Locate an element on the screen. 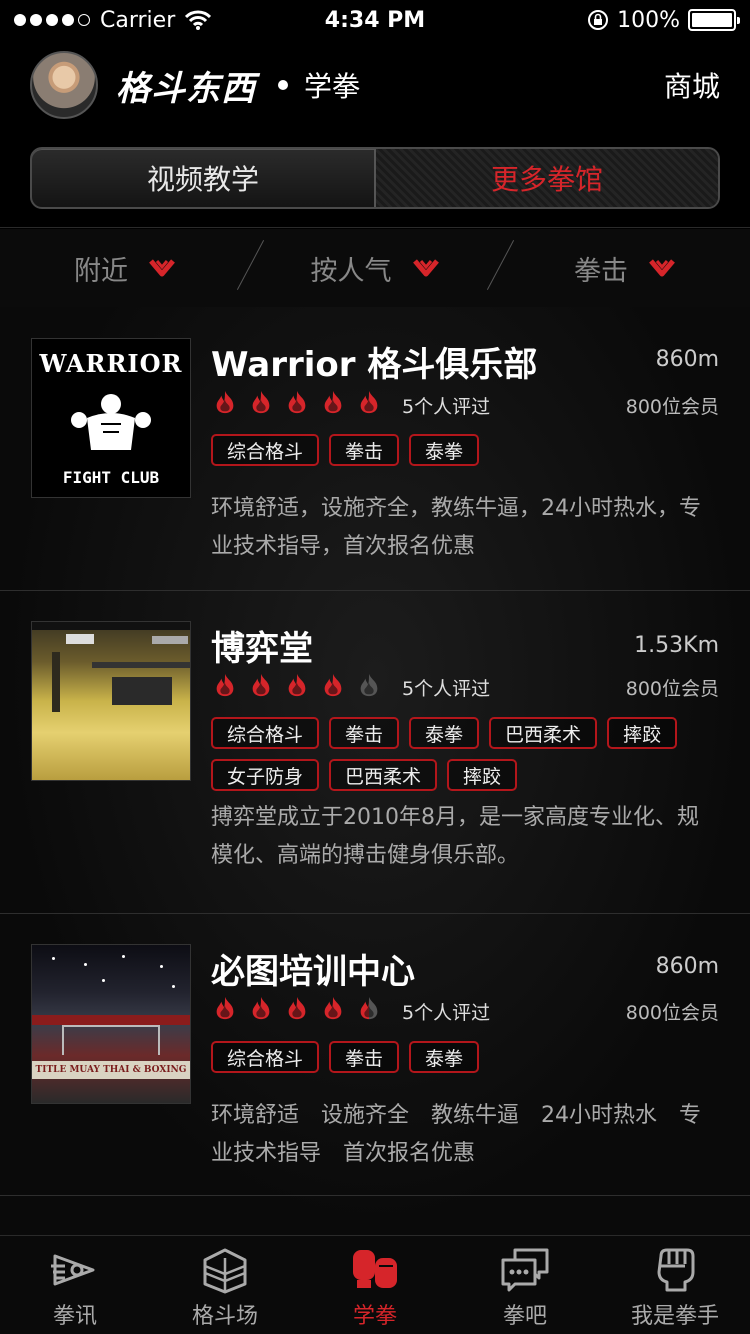  gym-description: 环境舒适，设施齐全，教练牛逼，24小时热水，专业技术指导，首次报名优惠 is located at coordinates (456, 527).